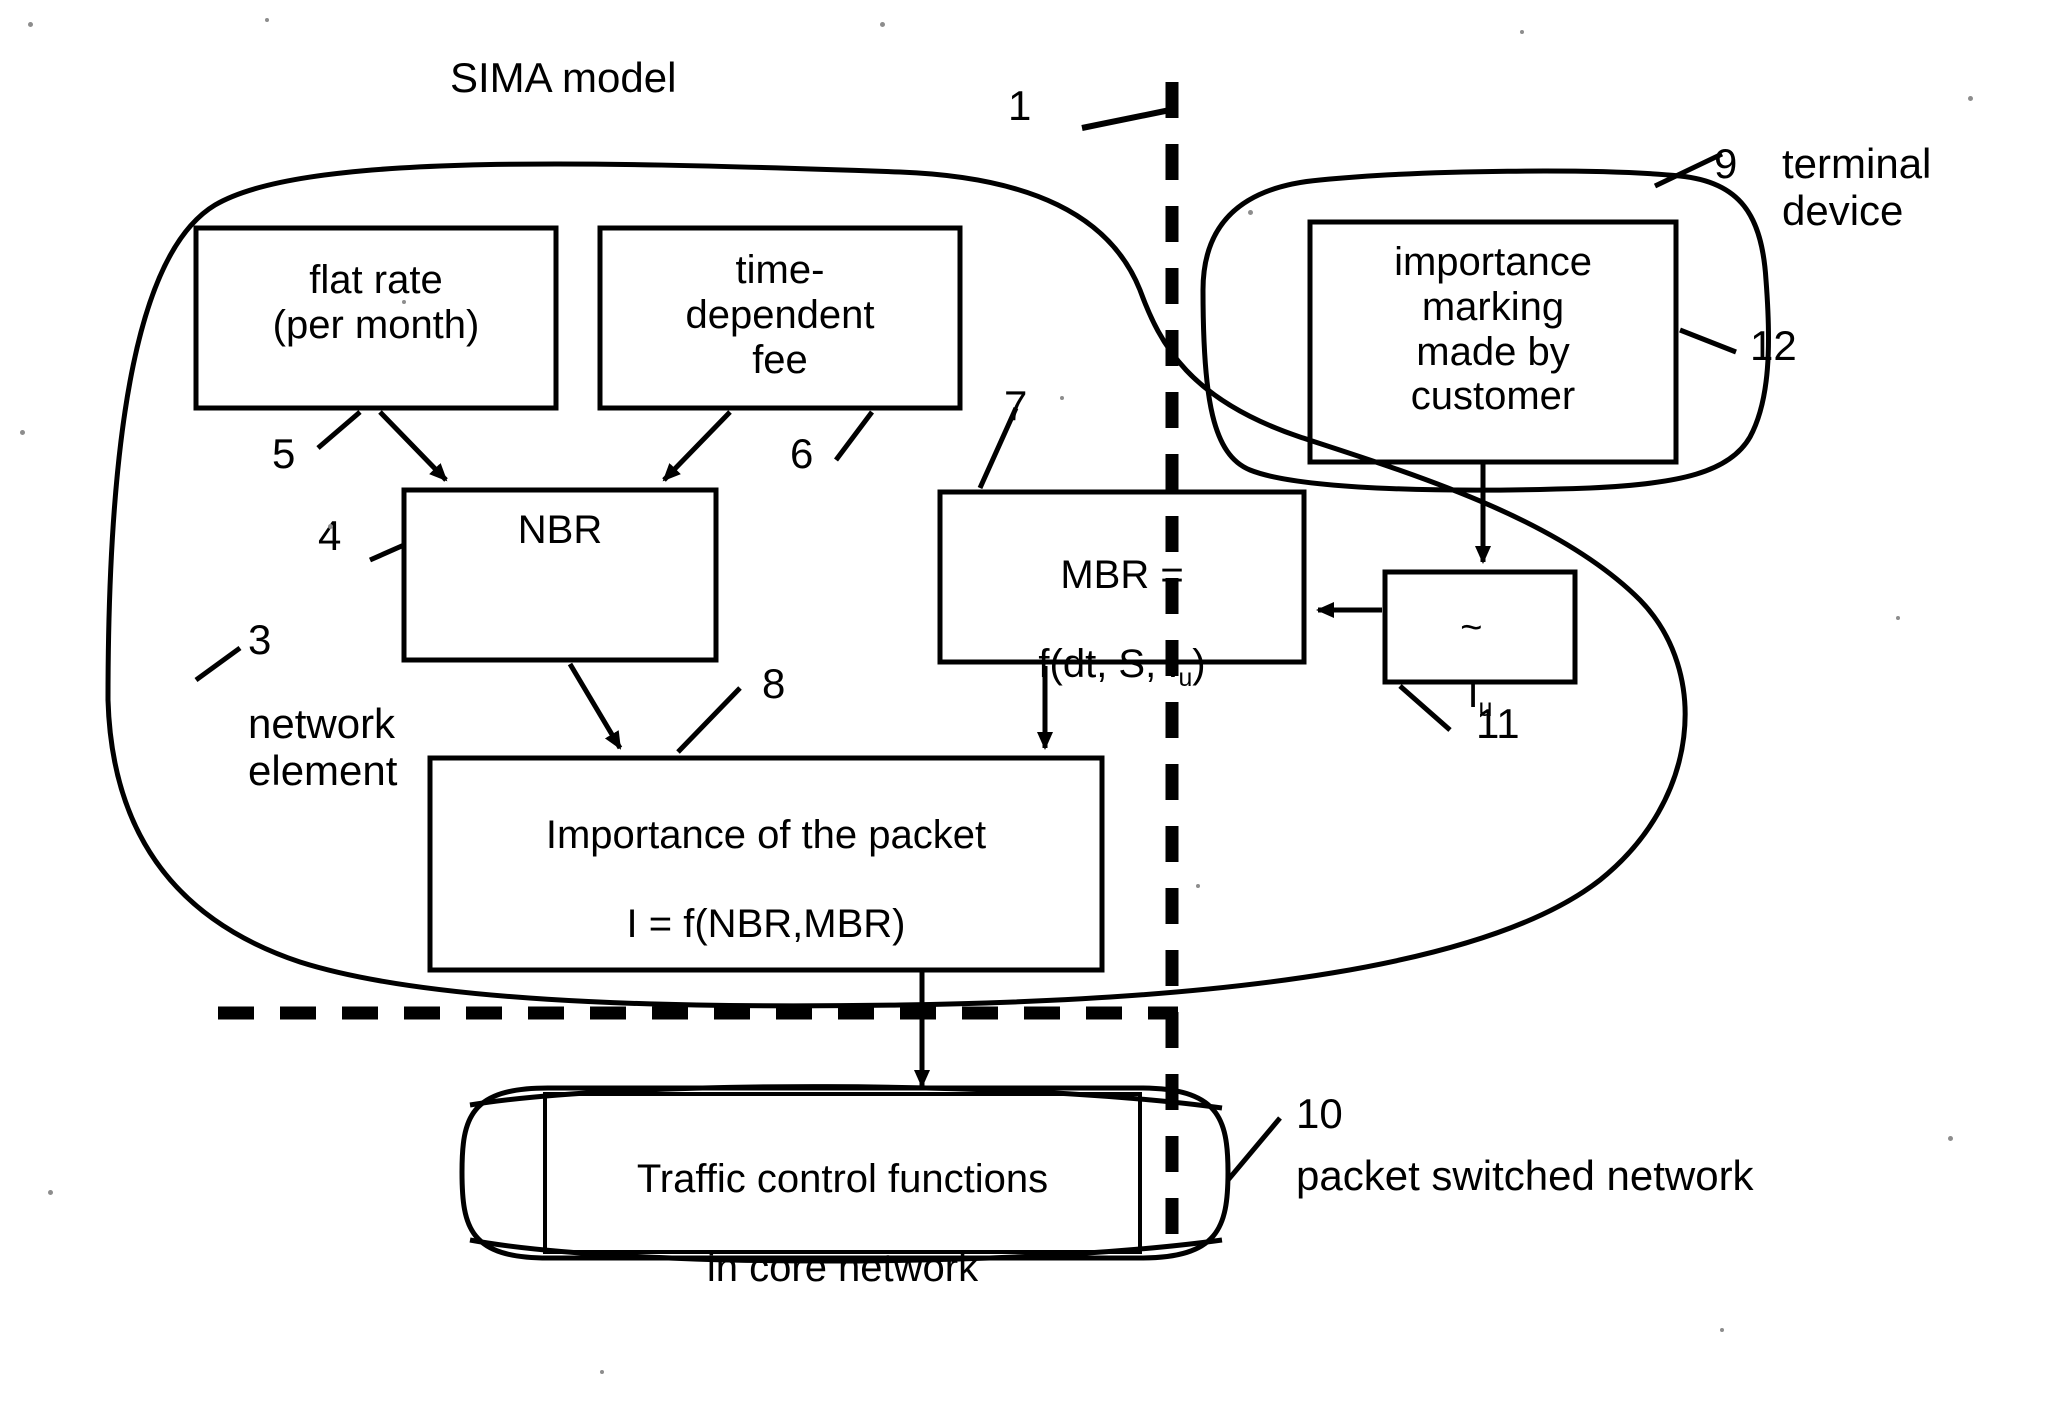 The height and width of the screenshot is (1402, 2071). What do you see at coordinates (1525, 1175) in the screenshot?
I see `packet-switched-network-region-label: packet switched network` at bounding box center [1525, 1175].